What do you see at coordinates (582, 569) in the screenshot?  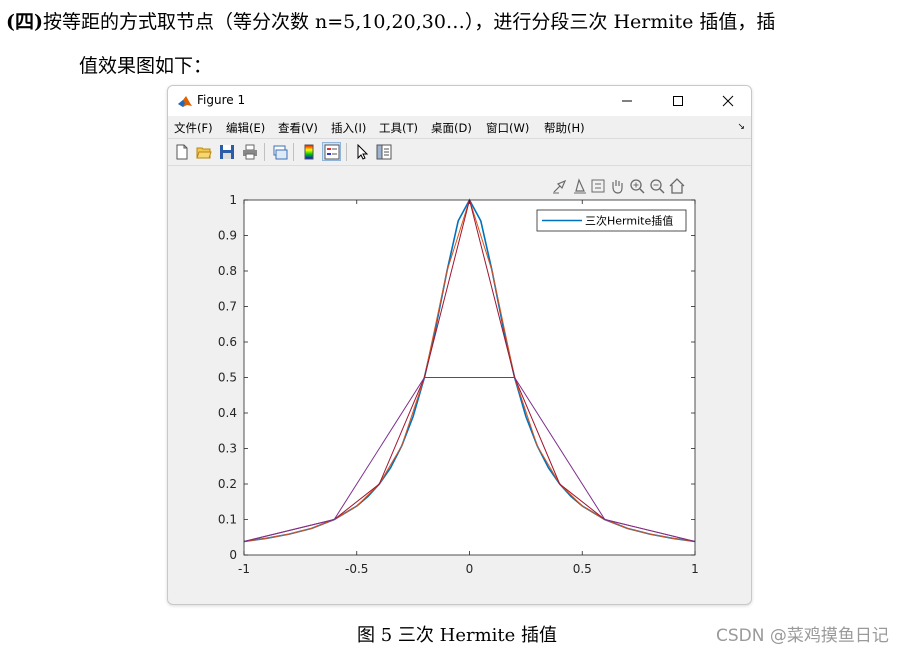 I see `x-tick-label: 0.5` at bounding box center [582, 569].